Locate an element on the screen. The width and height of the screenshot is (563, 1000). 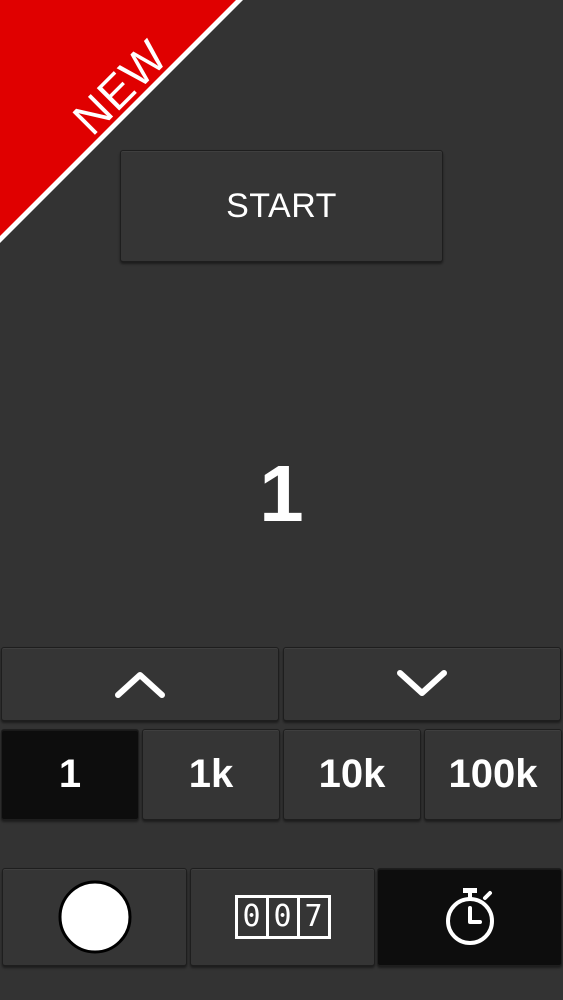
step-button-10k: 10k is located at coordinates (352, 774).